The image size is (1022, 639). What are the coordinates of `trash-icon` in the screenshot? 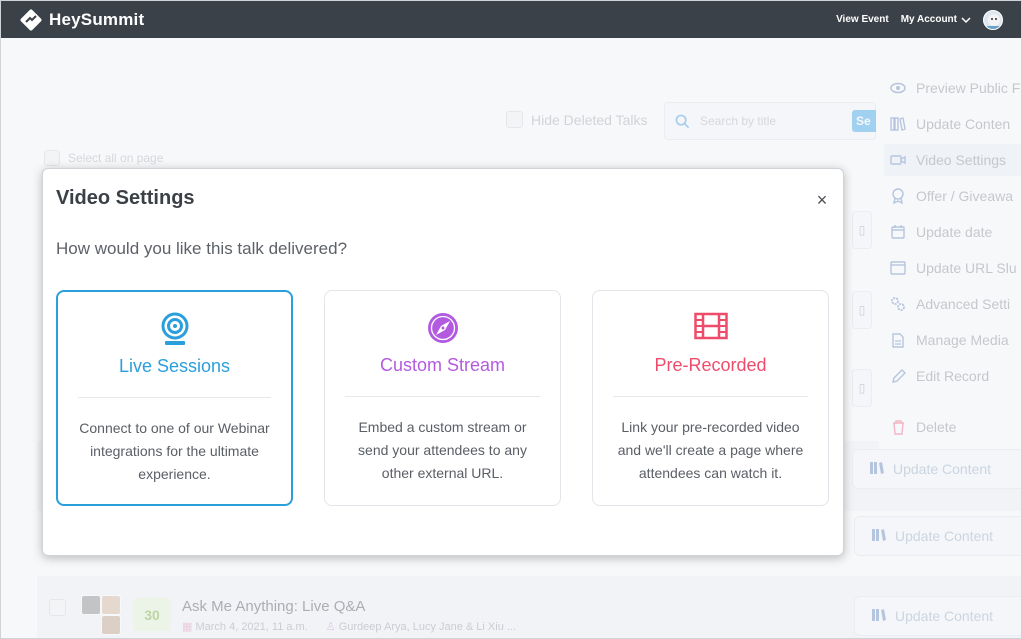 It's located at (898, 427).